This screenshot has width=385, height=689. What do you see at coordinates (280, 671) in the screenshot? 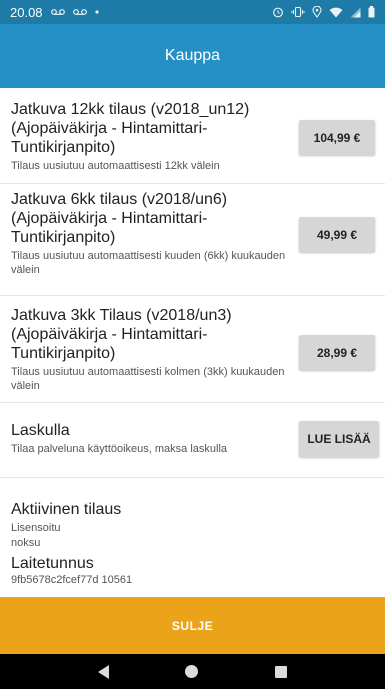
I see `recent-apps-icon` at bounding box center [280, 671].